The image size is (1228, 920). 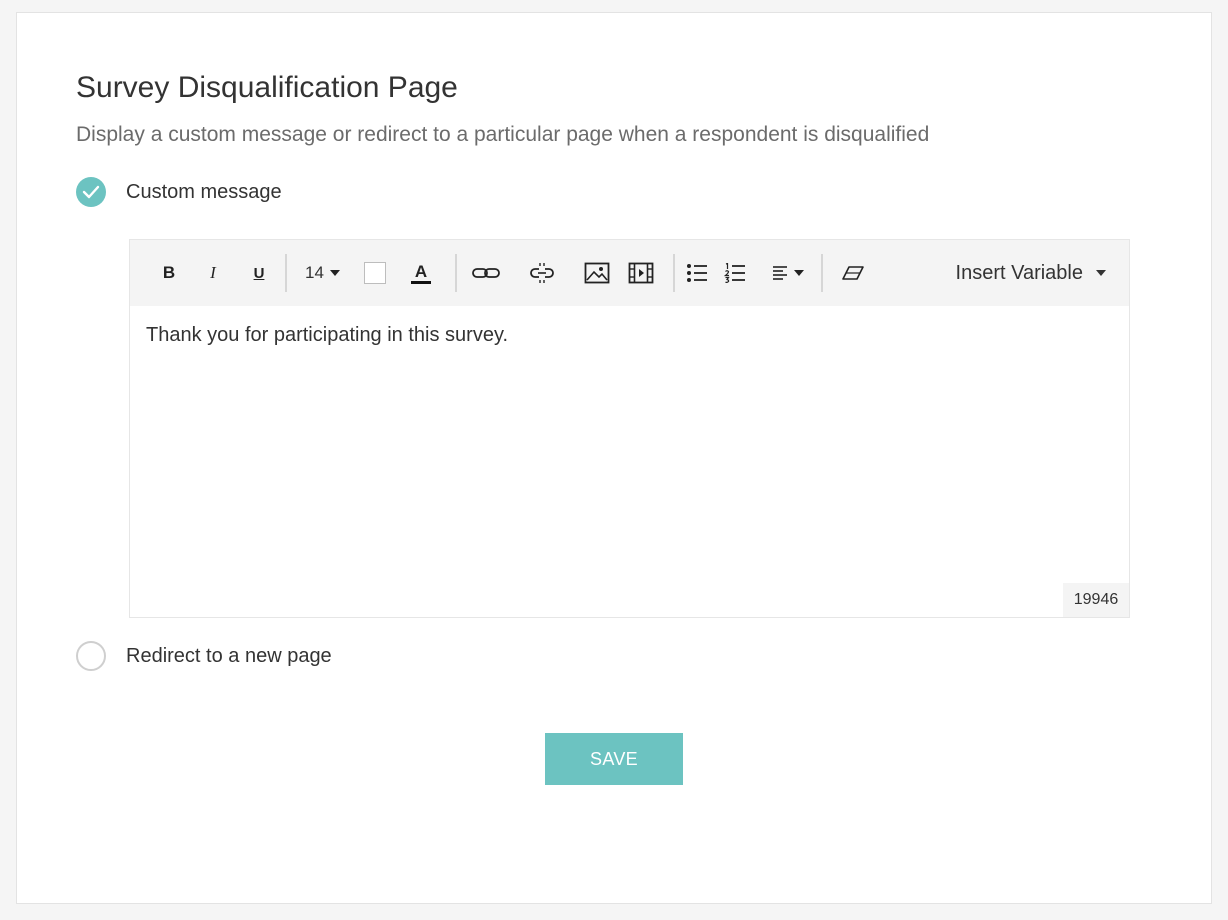 What do you see at coordinates (314, 272) in the screenshot?
I see `font-size-value: 14` at bounding box center [314, 272].